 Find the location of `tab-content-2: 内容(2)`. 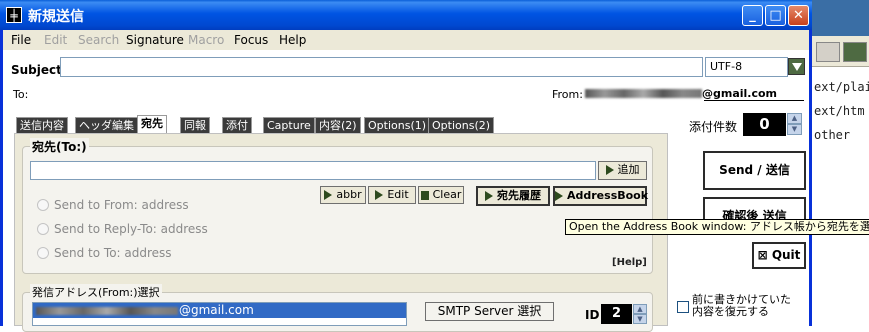

tab-content-2: 内容(2) is located at coordinates (338, 125).